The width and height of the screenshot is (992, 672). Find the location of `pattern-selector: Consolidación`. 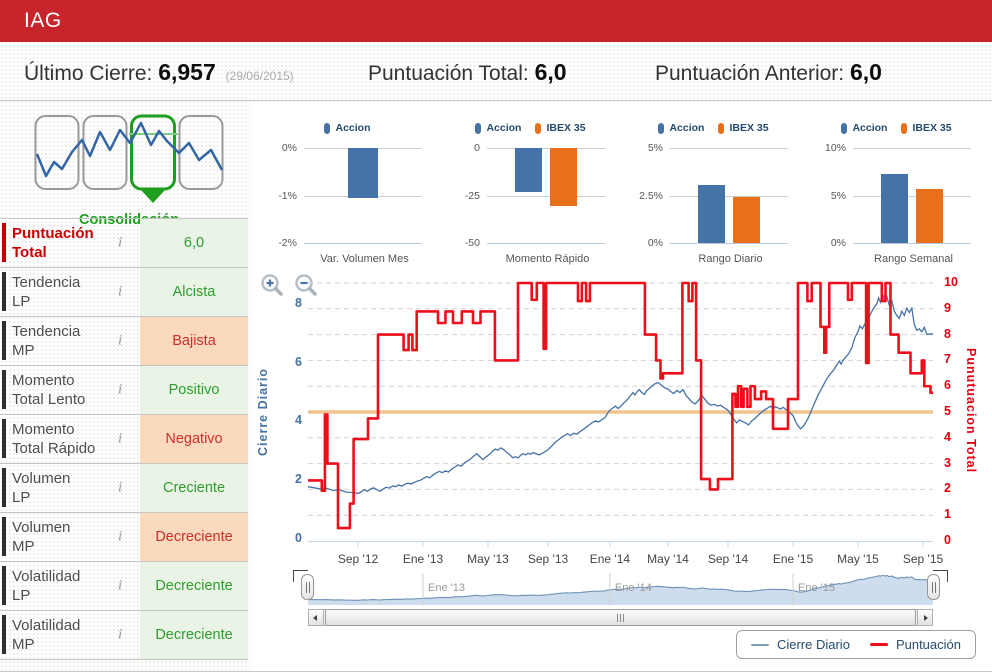

pattern-selector: Consolidación is located at coordinates (134, 171).